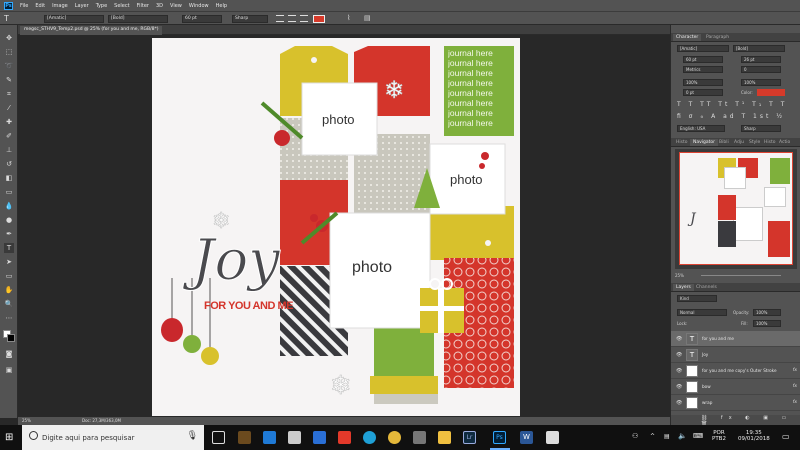 The width and height of the screenshot is (800, 450). Describe the element at coordinates (26, 420) in the screenshot. I see `zoom-readout: 25%` at that location.